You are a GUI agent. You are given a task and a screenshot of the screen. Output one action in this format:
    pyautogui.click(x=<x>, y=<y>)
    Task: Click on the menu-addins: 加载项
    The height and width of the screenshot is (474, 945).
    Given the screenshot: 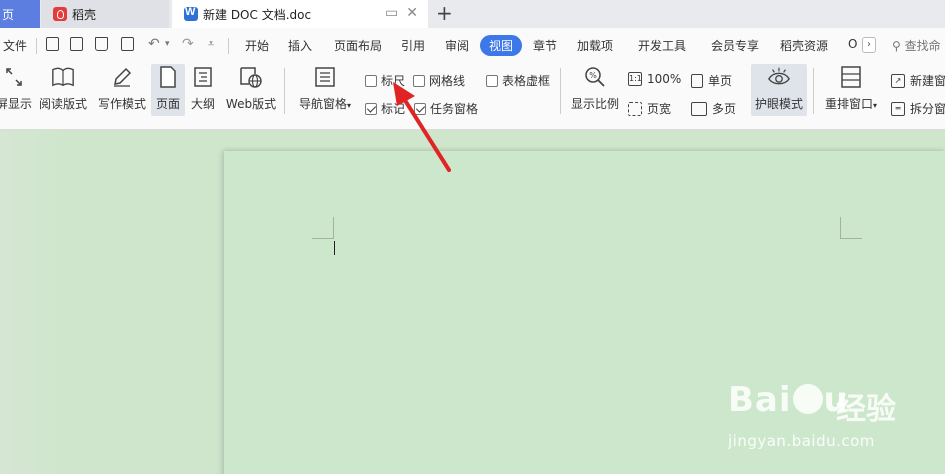 What is the action you would take?
    pyautogui.click(x=595, y=45)
    